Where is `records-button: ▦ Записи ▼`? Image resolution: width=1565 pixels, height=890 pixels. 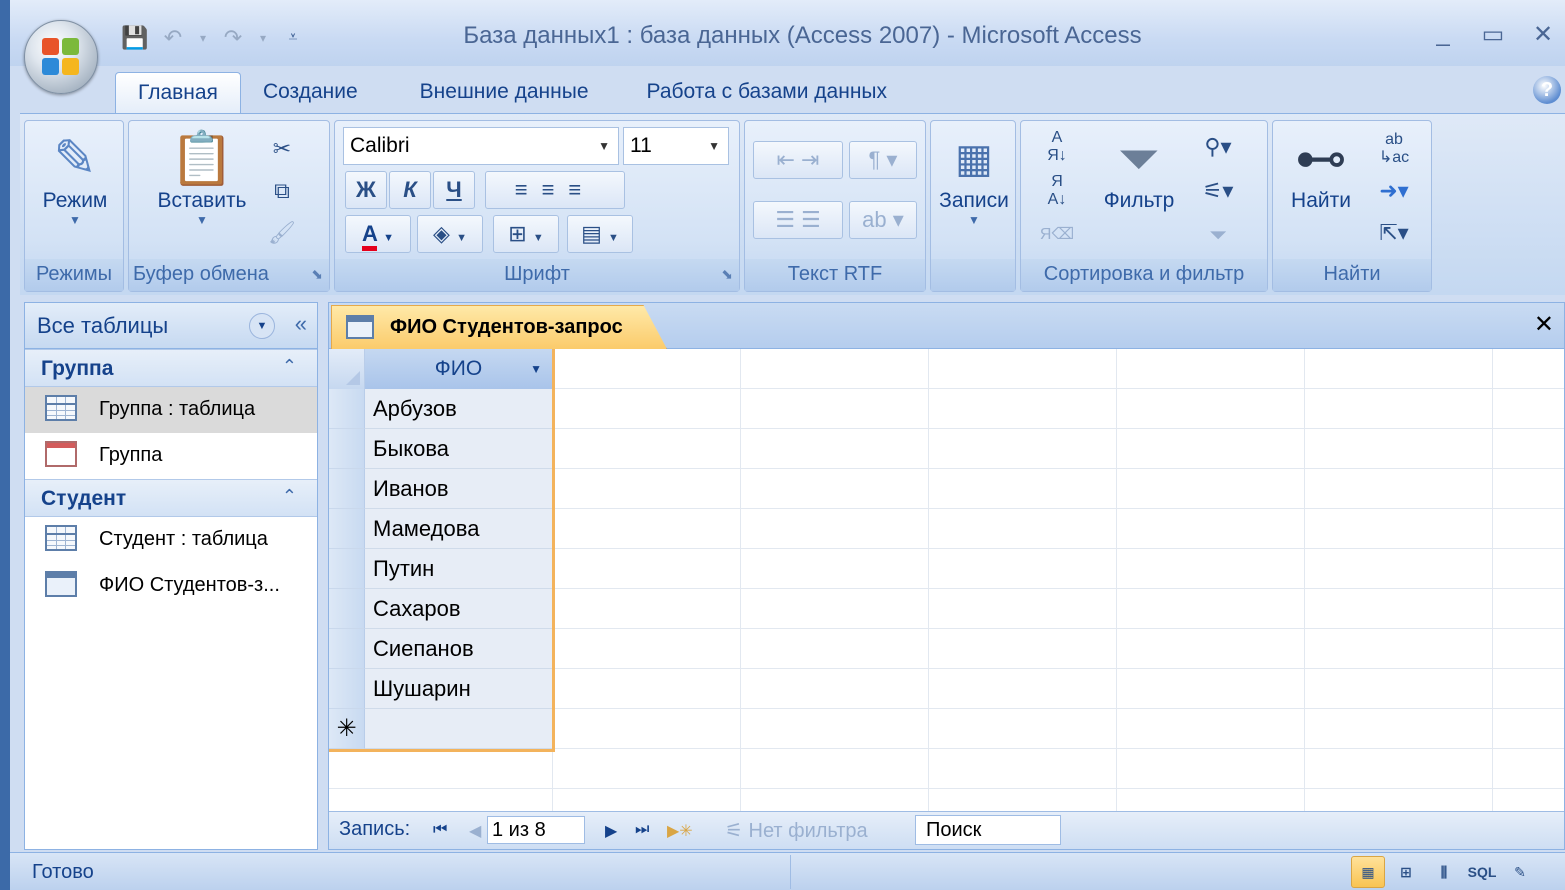 records-button: ▦ Записи ▼ is located at coordinates (974, 178).